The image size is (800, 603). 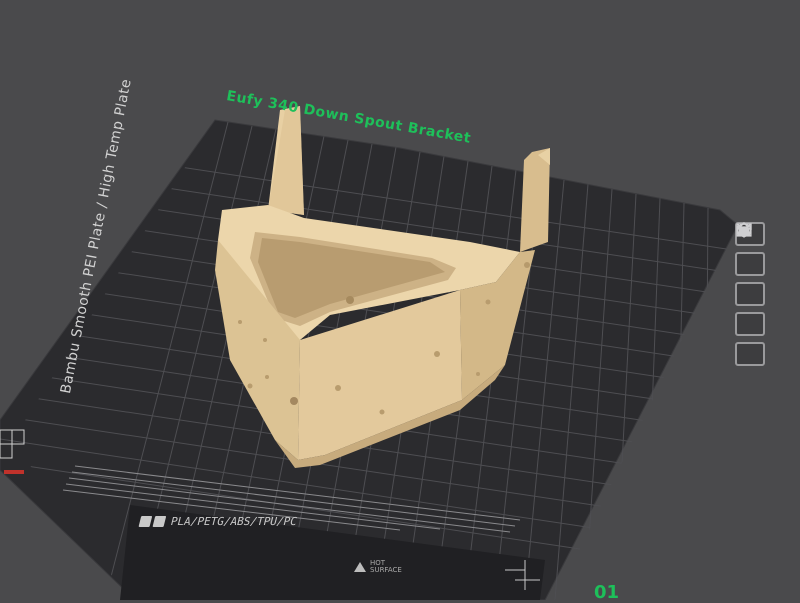 I want to click on plate-info-strip: PLA/PETG/ABS/TPU/PC, so click(x=218, y=521).